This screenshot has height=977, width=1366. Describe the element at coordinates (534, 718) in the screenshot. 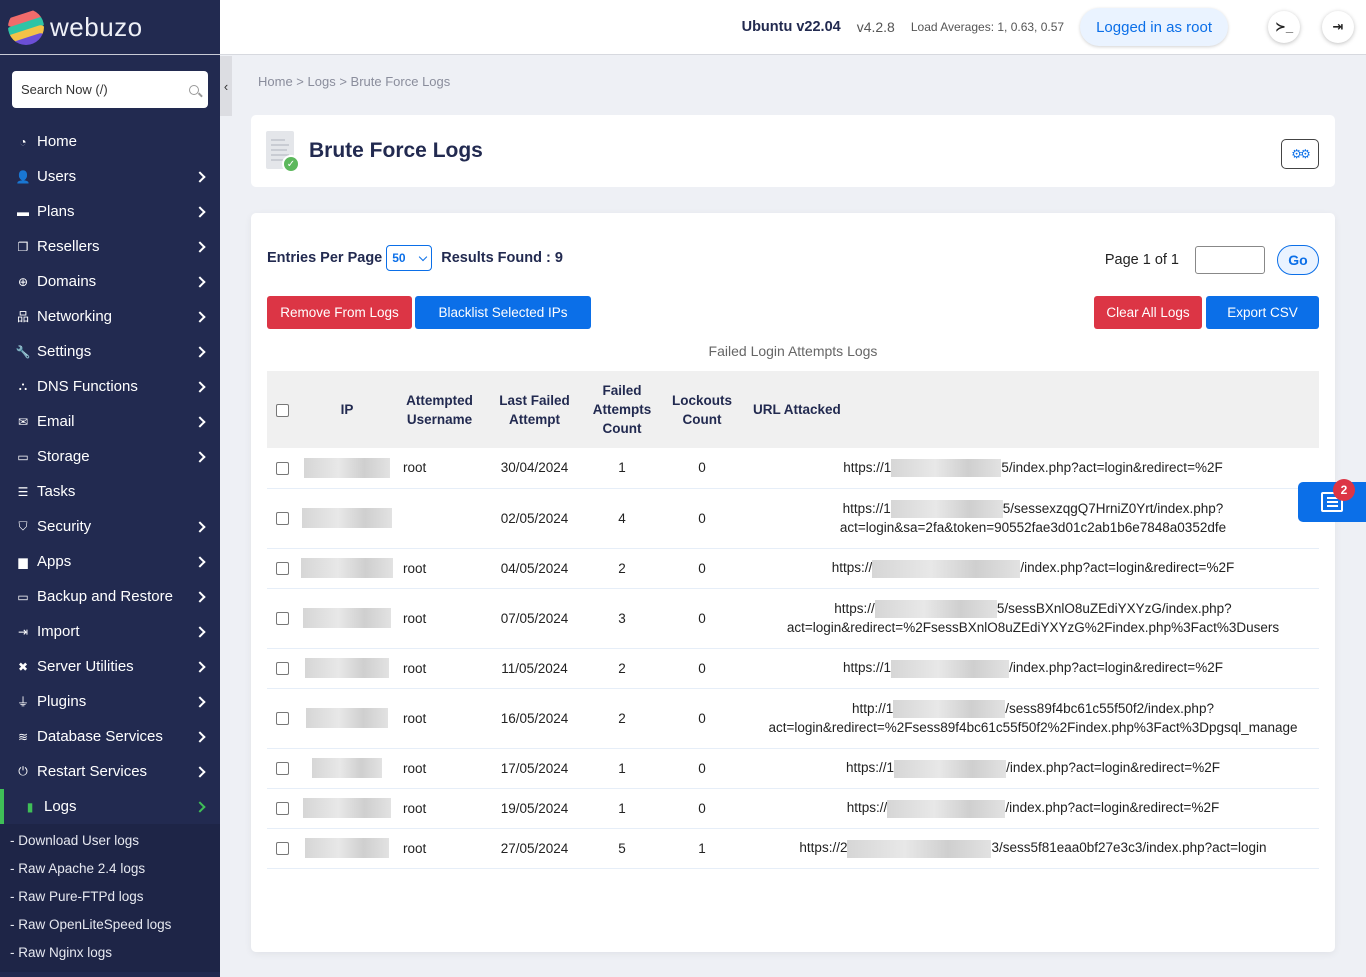

I see `last-failed-attempt: 16/05/2024` at that location.